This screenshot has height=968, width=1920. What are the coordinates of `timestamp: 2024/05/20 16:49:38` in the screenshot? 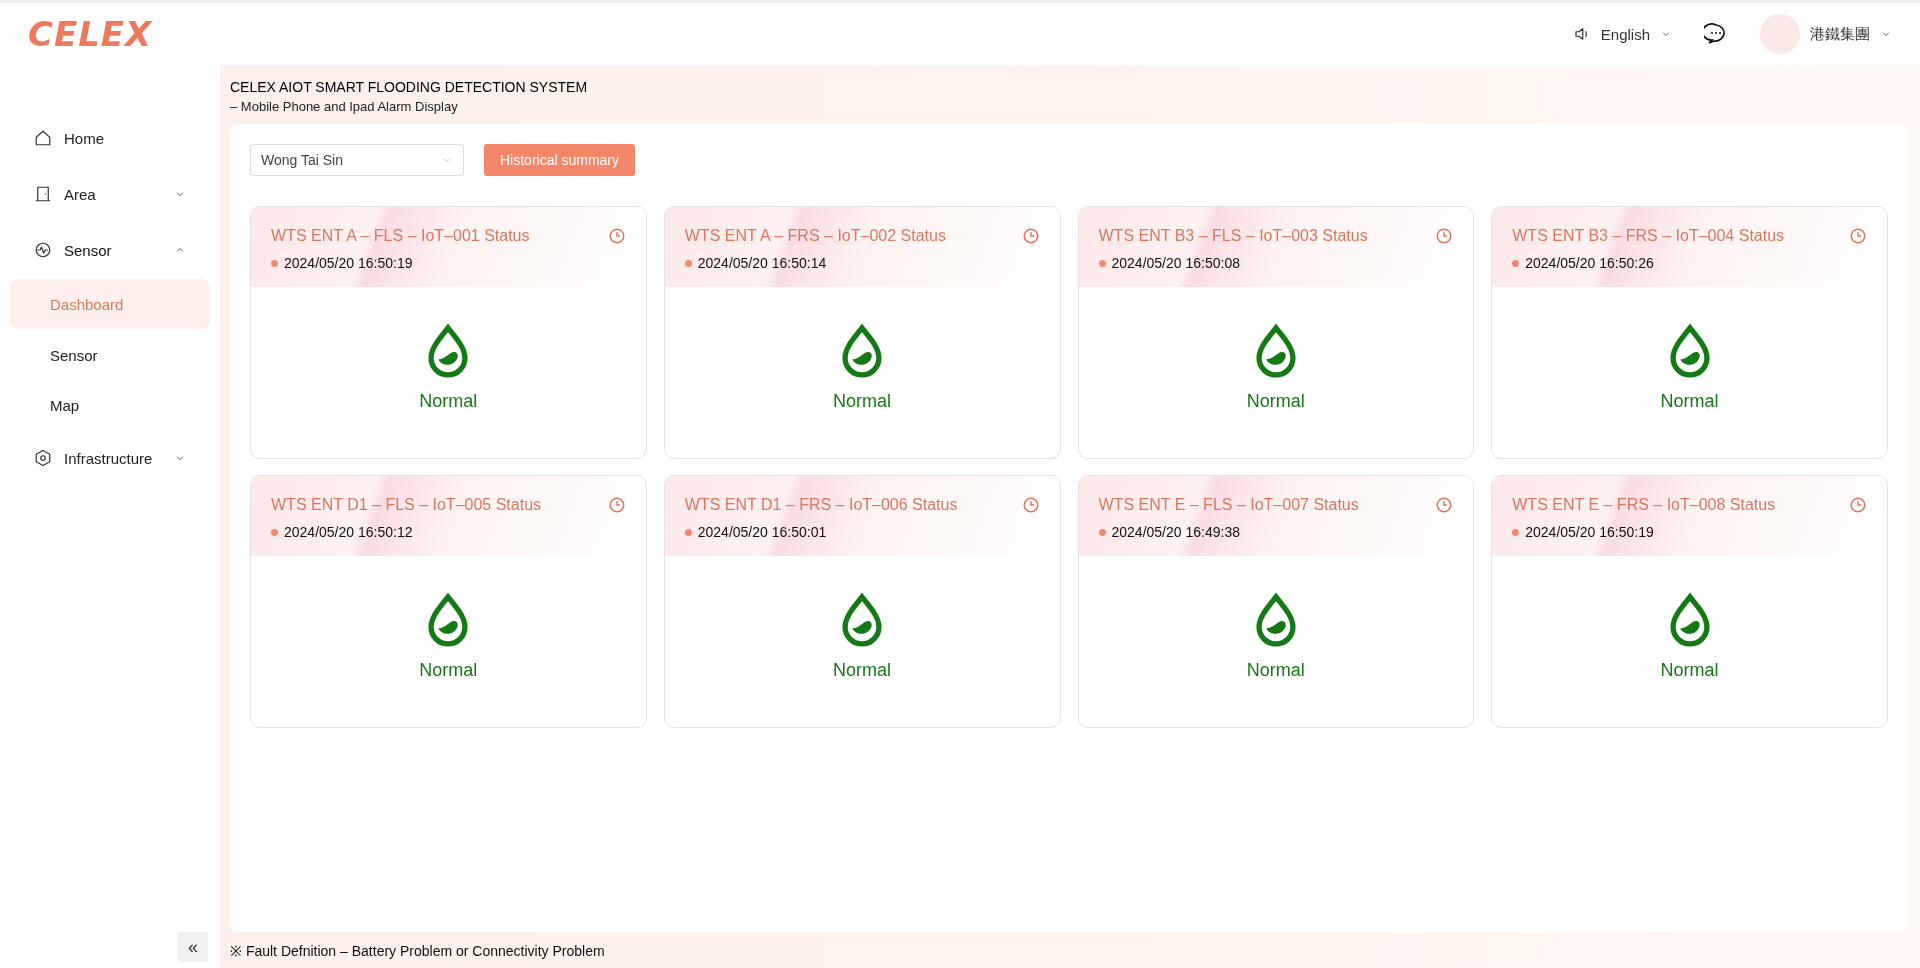 It's located at (1175, 532).